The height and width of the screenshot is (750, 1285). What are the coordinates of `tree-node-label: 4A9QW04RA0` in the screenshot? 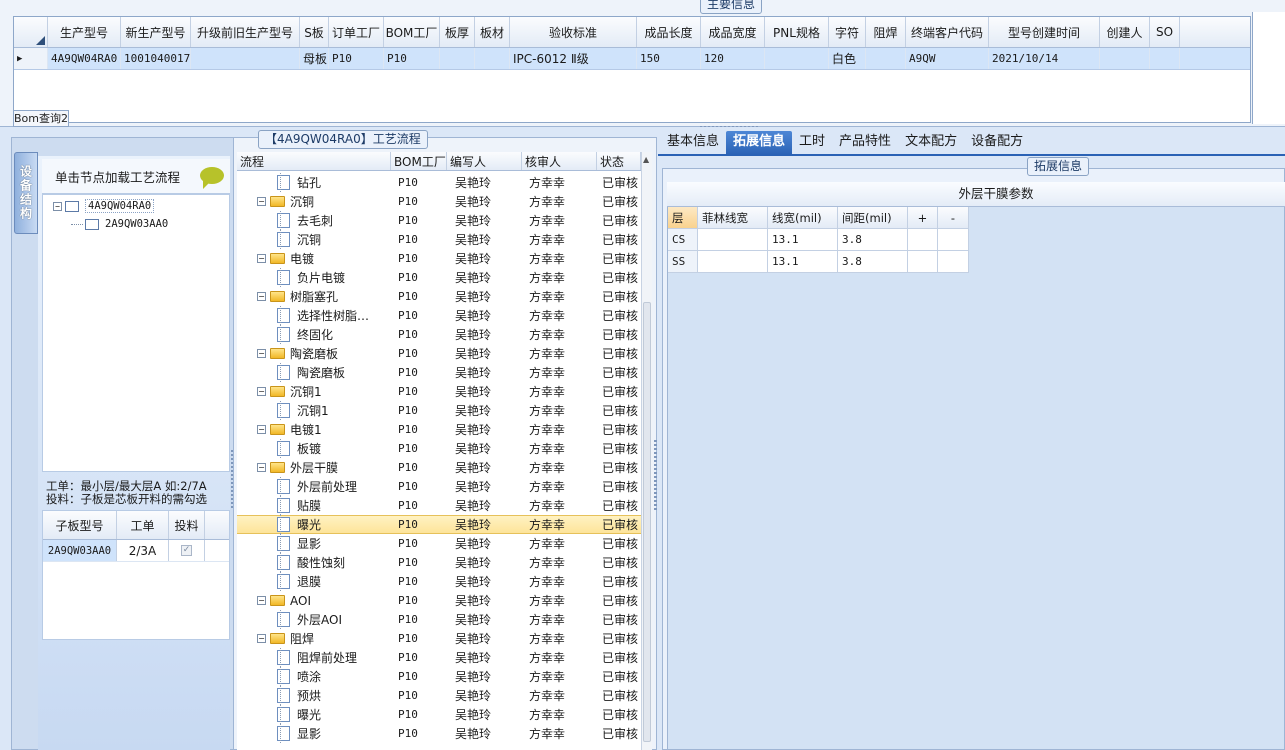 It's located at (120, 206).